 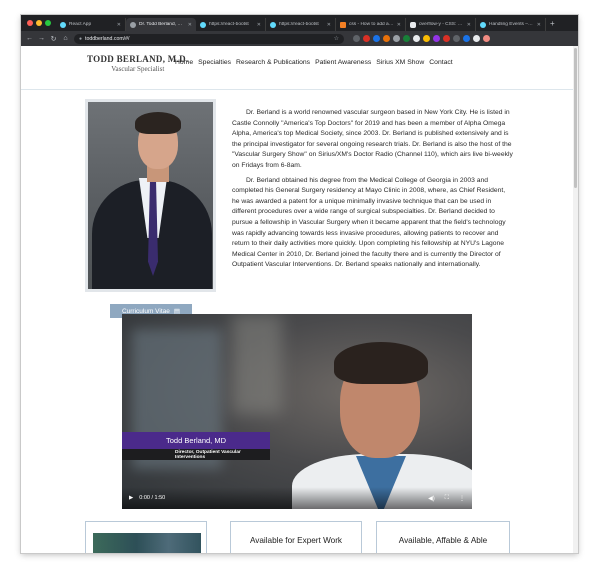 What do you see at coordinates (147, 543) in the screenshot?
I see `card-image-thumbnail` at bounding box center [147, 543].